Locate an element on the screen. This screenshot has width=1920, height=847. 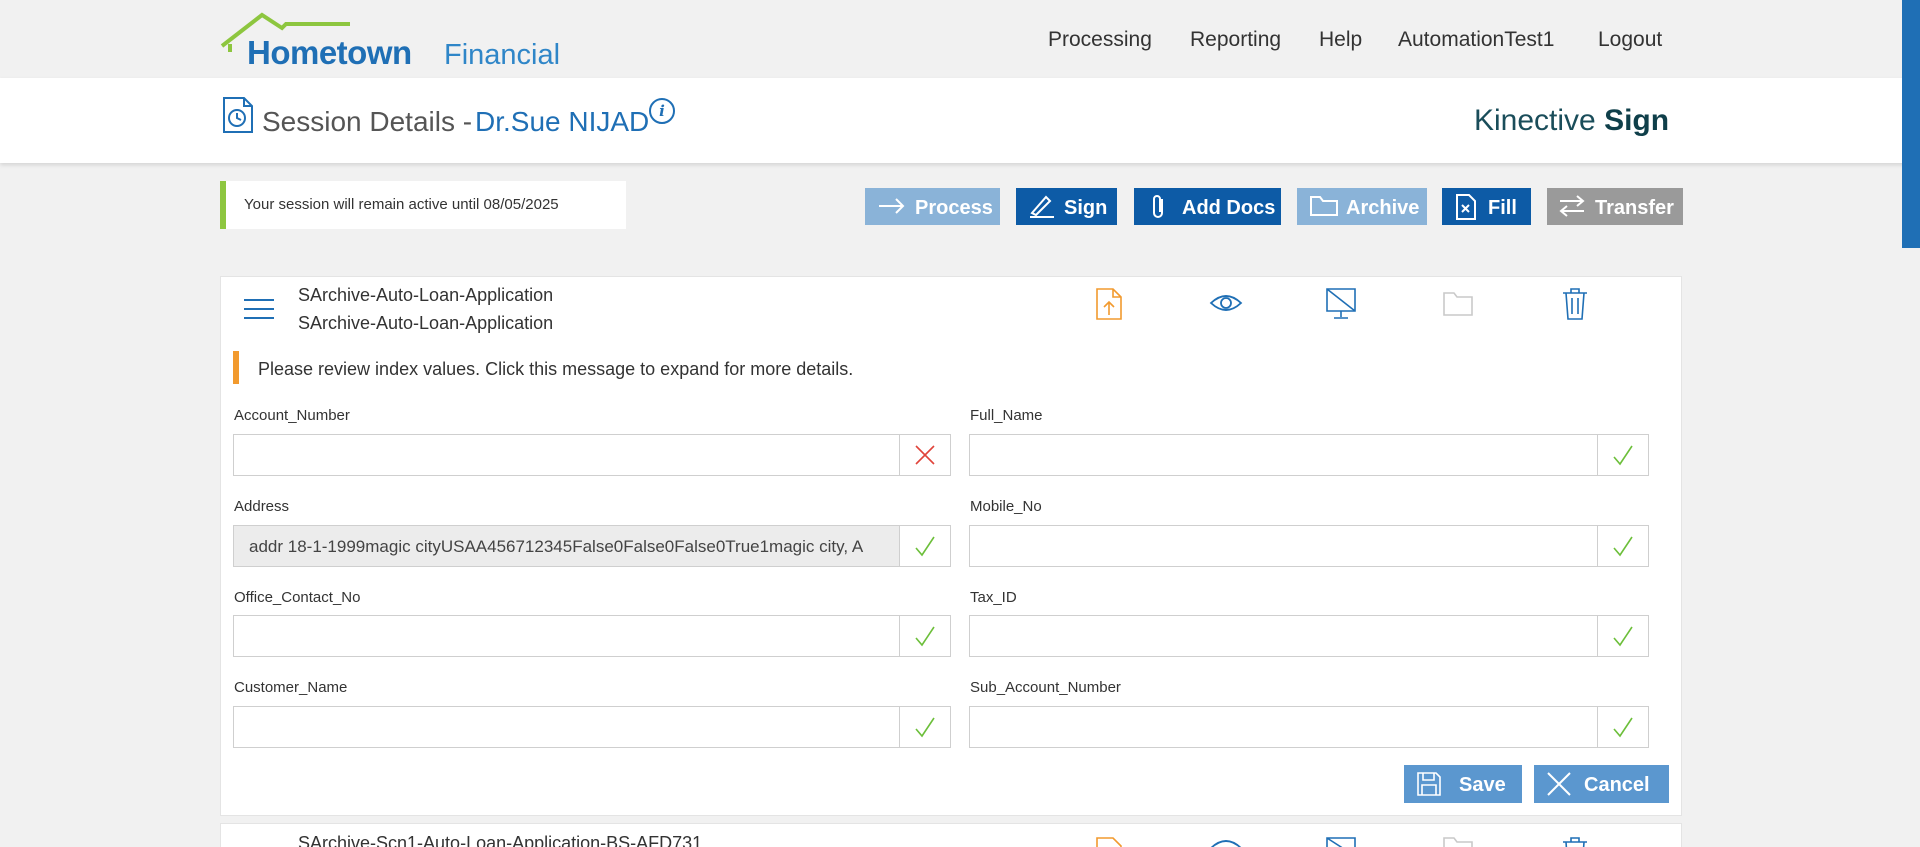
folder-icon is located at coordinates (1324, 206).